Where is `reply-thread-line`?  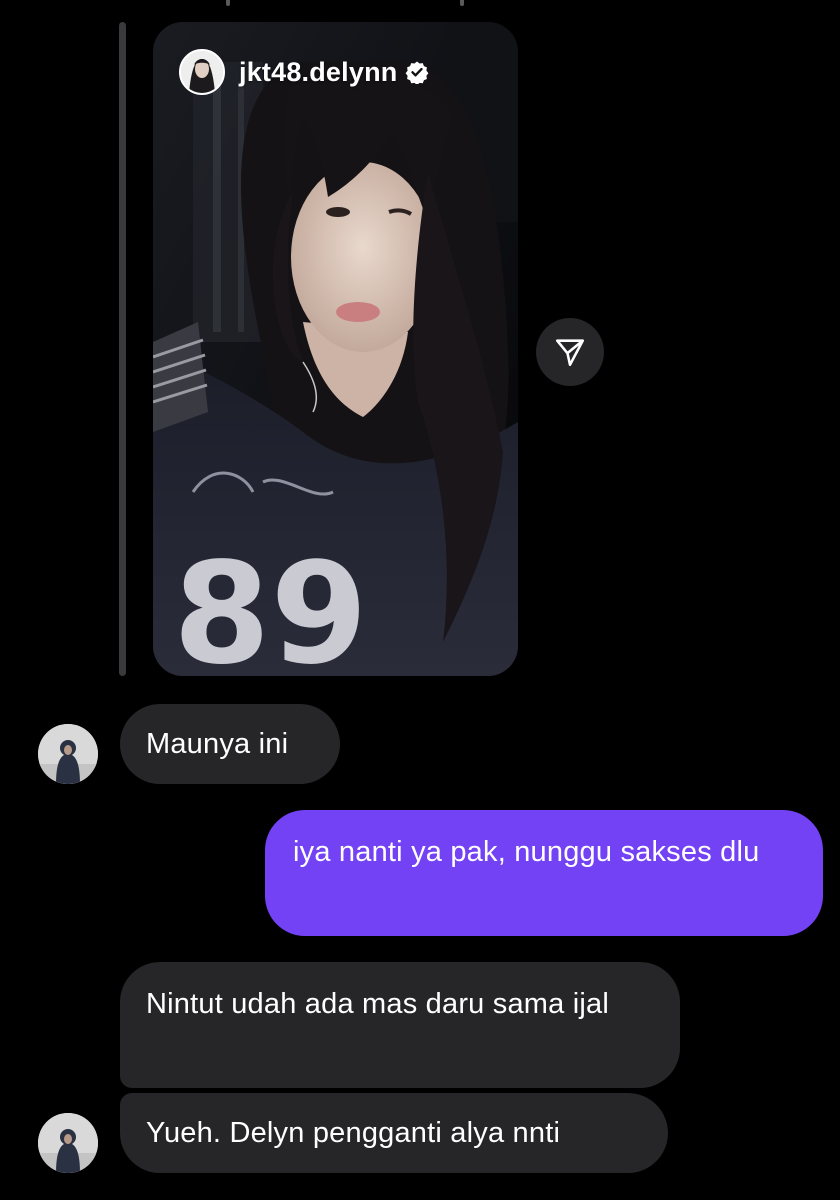
reply-thread-line is located at coordinates (122, 349).